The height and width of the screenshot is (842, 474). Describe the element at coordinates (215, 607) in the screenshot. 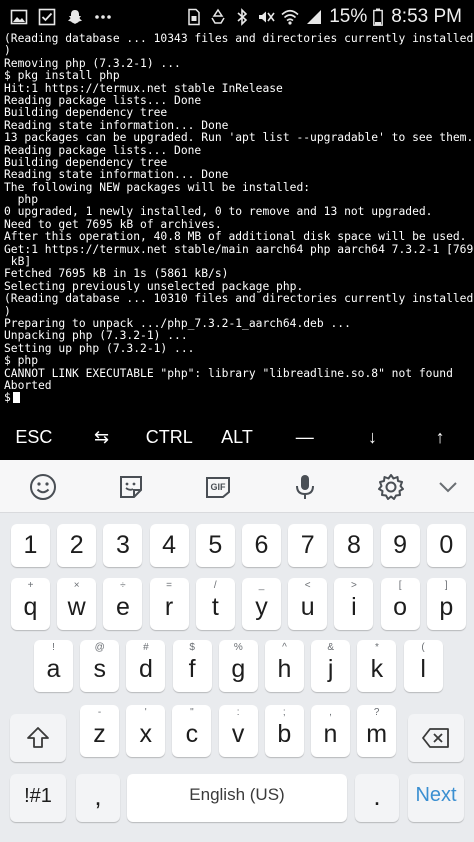

I see `key-label: t` at that location.